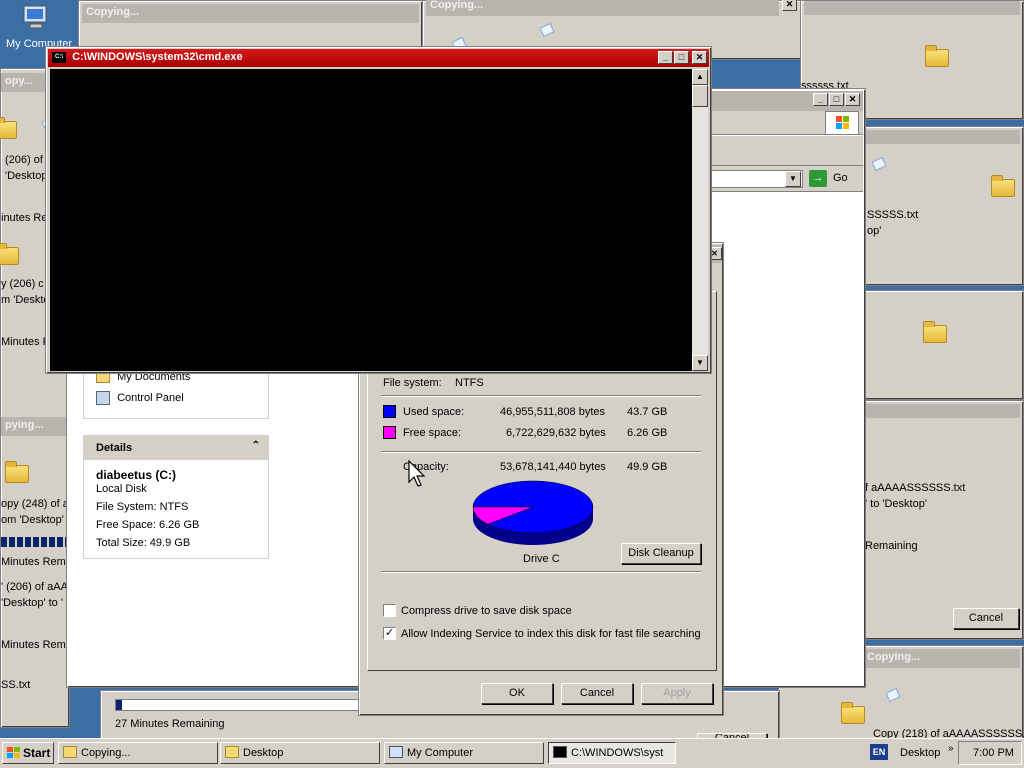  Describe the element at coordinates (943, 206) in the screenshot. I see `copy-dialog-right-2: SSSSS.txt op'` at that location.